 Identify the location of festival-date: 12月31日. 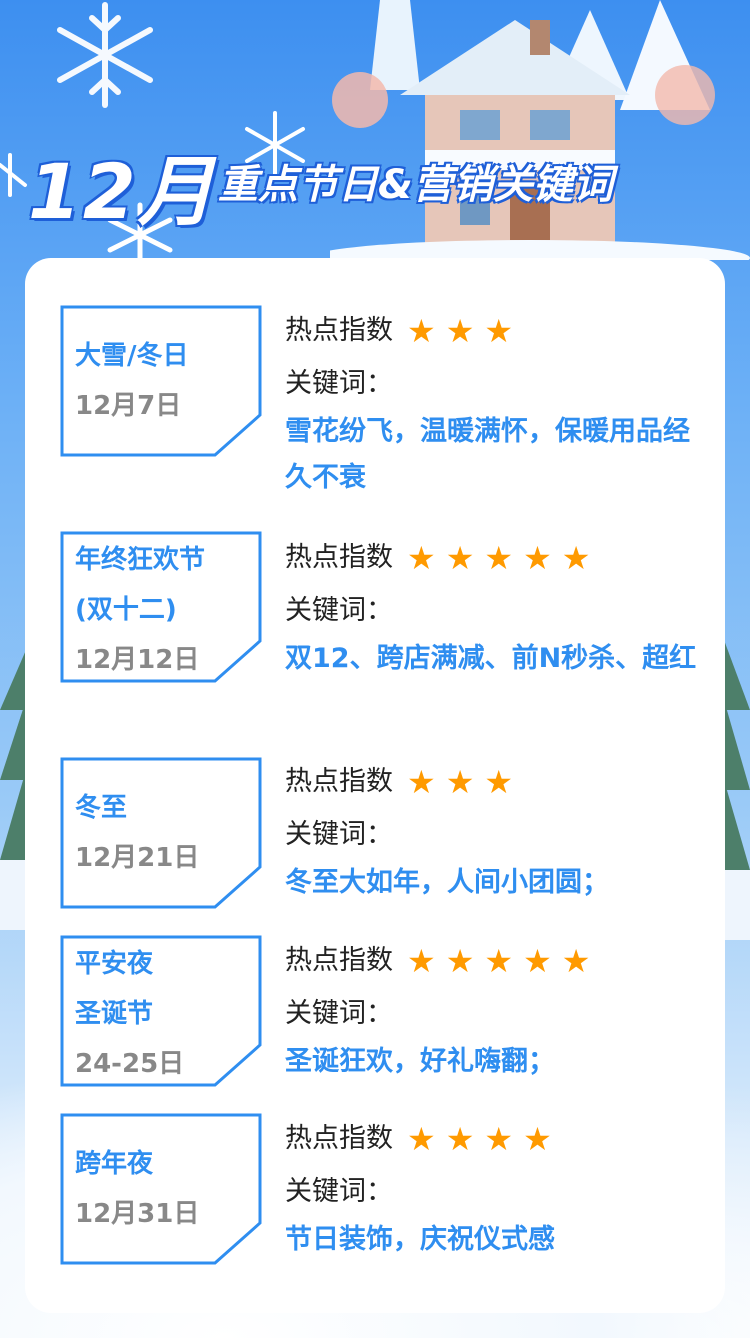
(137, 1214).